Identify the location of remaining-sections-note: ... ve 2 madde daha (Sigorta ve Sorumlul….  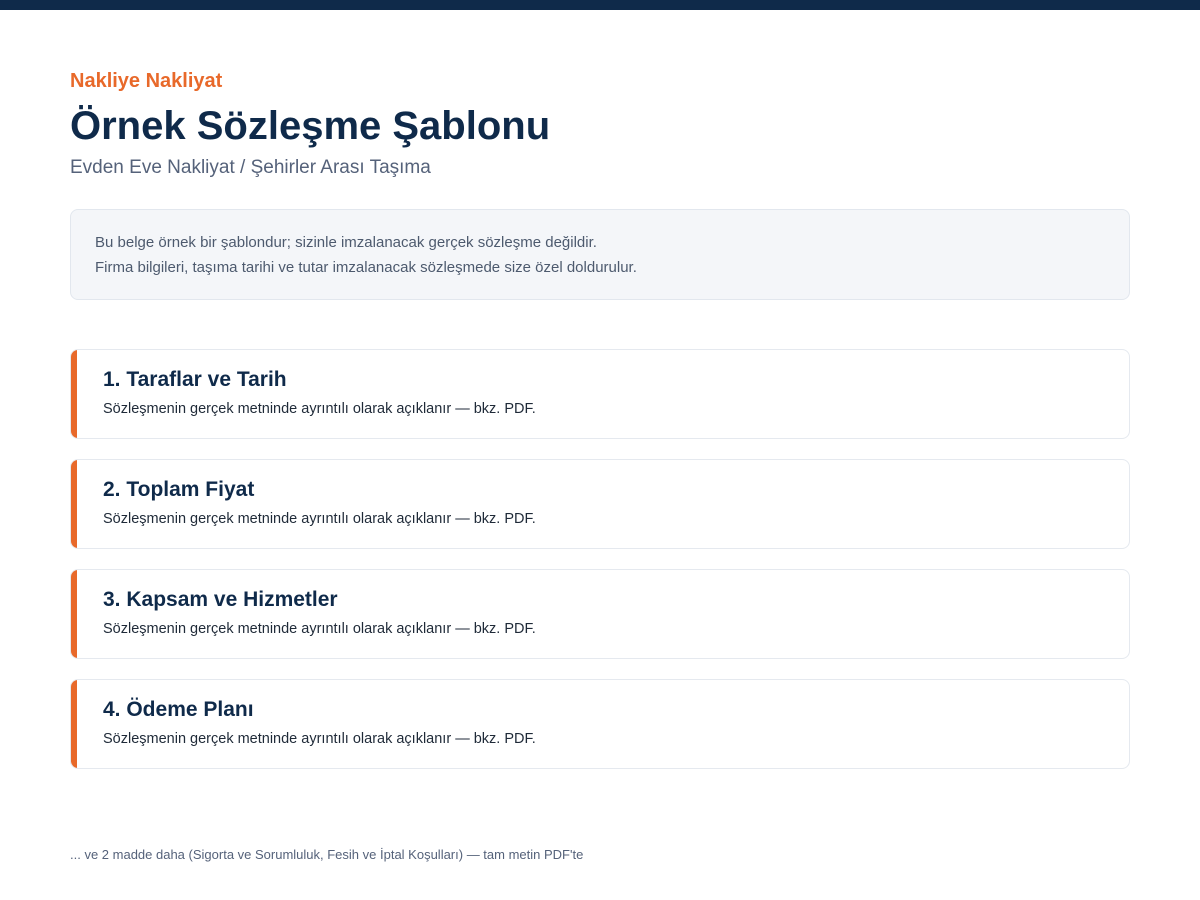
(327, 854).